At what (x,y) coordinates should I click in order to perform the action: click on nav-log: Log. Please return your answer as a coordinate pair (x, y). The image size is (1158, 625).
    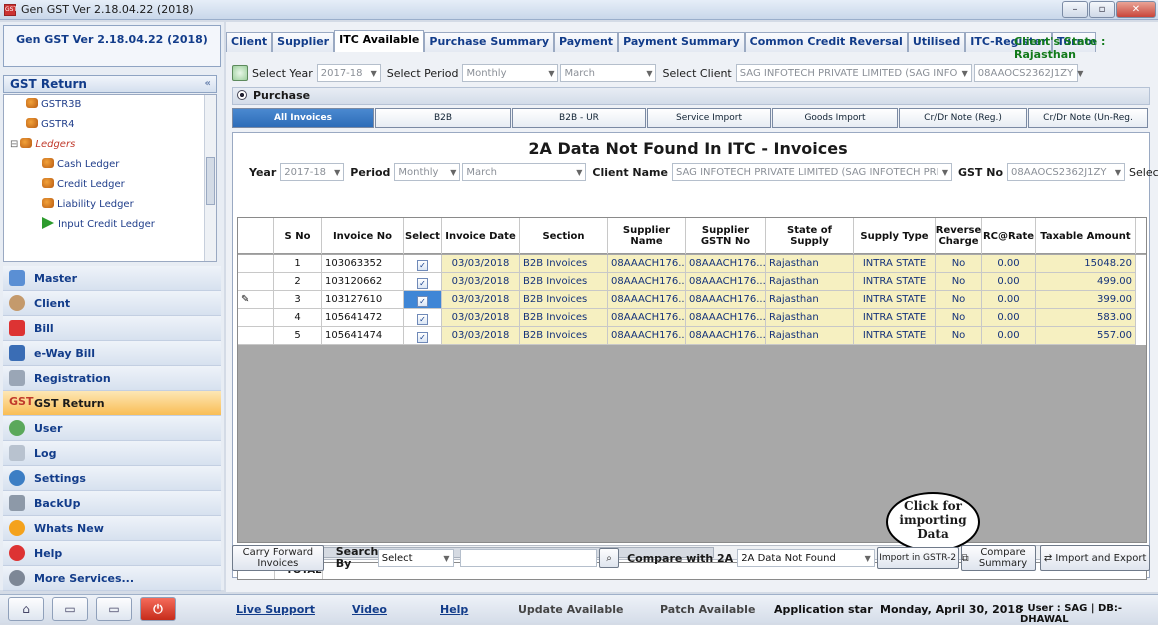
    Looking at the image, I should click on (112, 453).